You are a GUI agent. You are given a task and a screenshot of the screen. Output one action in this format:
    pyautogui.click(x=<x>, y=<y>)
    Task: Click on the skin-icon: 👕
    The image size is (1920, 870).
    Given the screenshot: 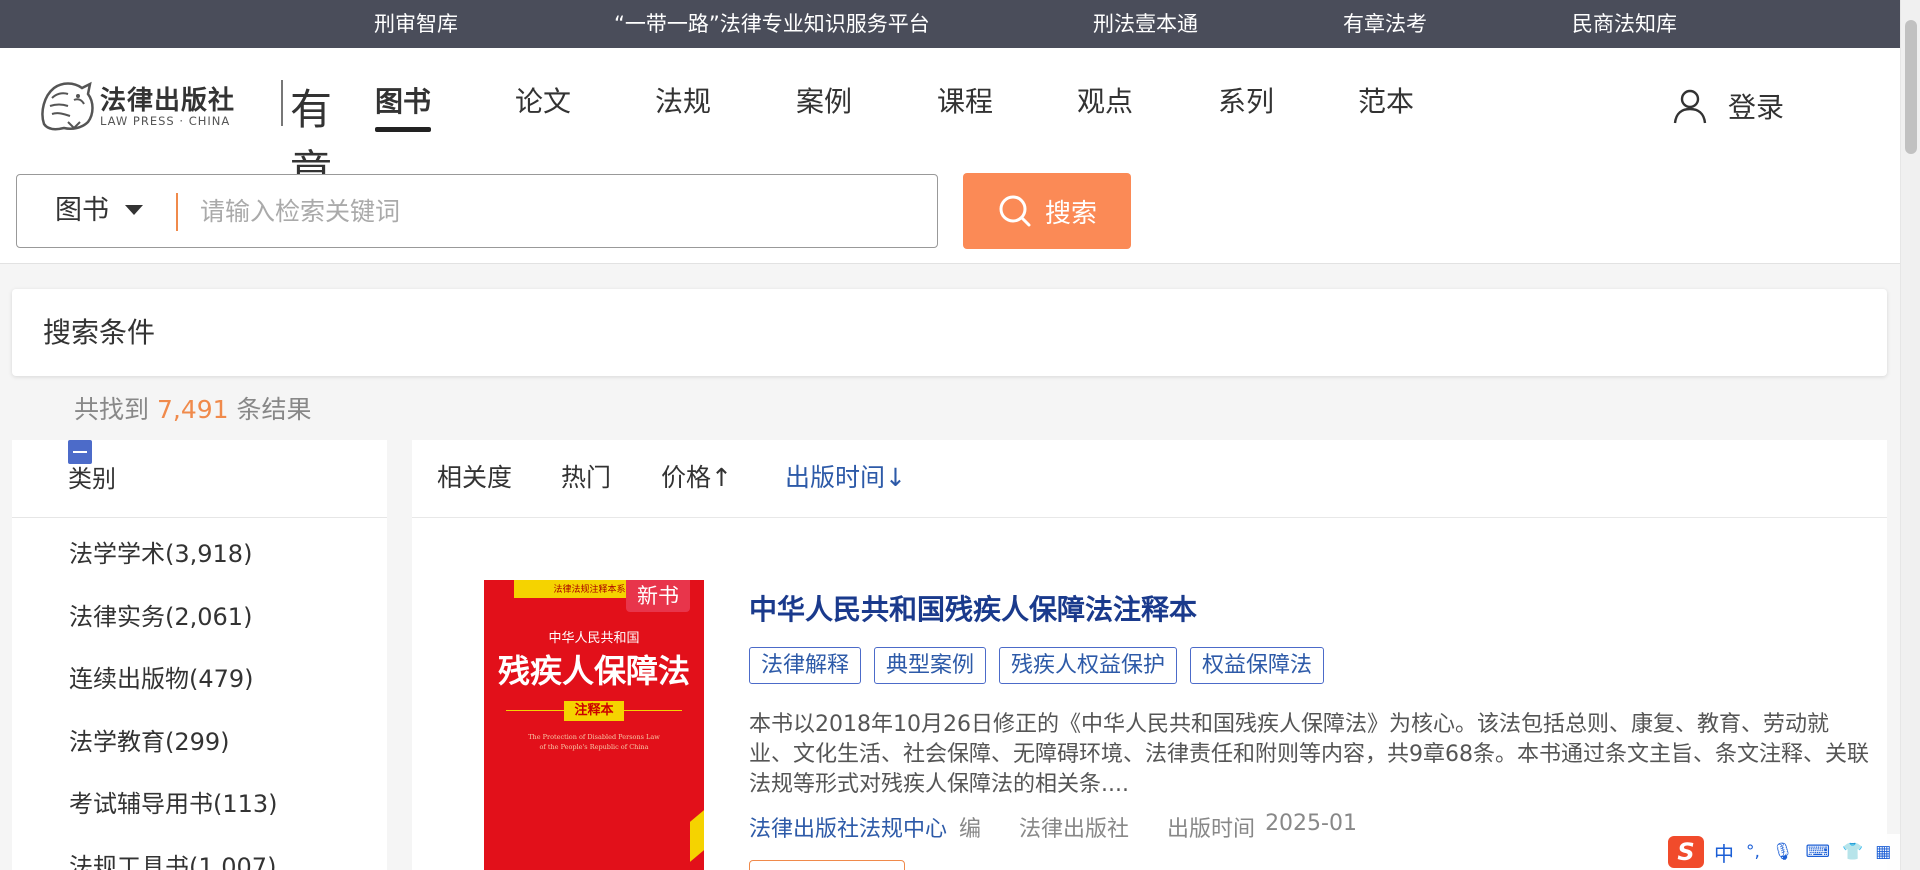 What is the action you would take?
    pyautogui.click(x=1852, y=852)
    